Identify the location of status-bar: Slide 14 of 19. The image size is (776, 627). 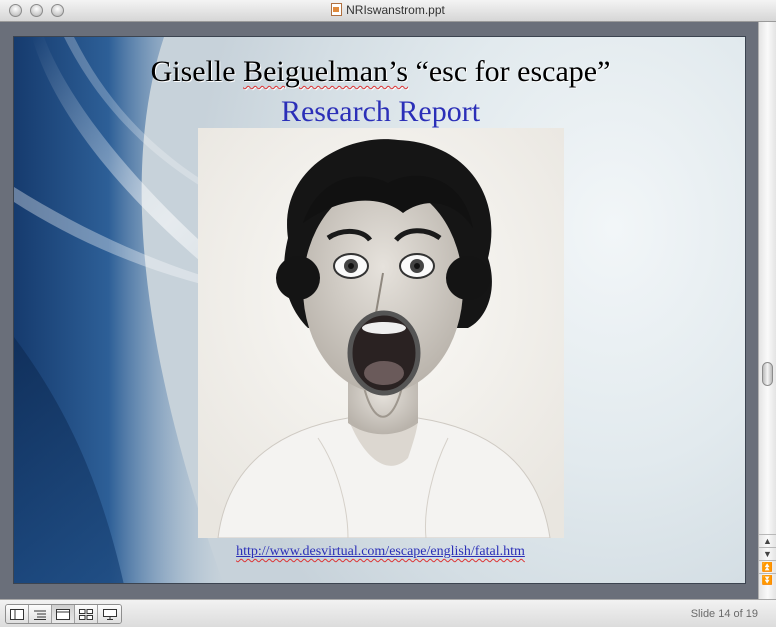
(388, 613).